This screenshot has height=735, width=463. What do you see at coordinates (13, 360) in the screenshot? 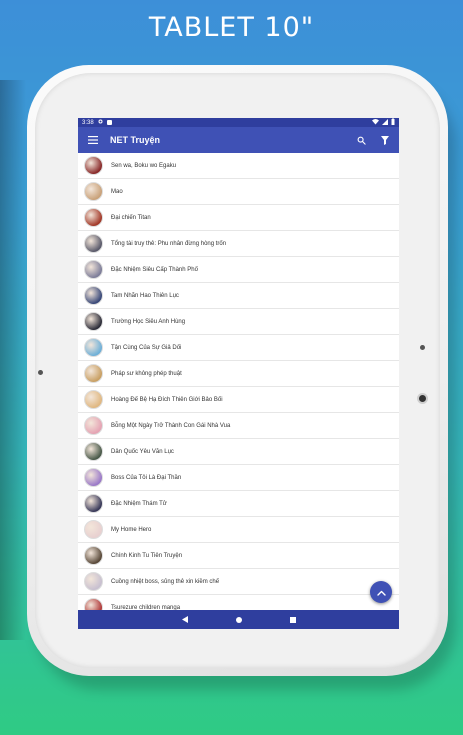
I see `background-shade` at bounding box center [13, 360].